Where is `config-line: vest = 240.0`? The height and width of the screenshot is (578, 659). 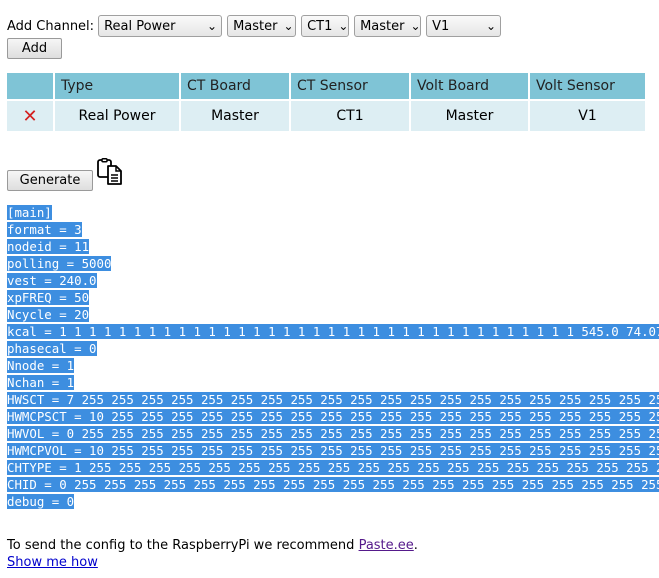 config-line: vest = 240.0 is located at coordinates (52, 280).